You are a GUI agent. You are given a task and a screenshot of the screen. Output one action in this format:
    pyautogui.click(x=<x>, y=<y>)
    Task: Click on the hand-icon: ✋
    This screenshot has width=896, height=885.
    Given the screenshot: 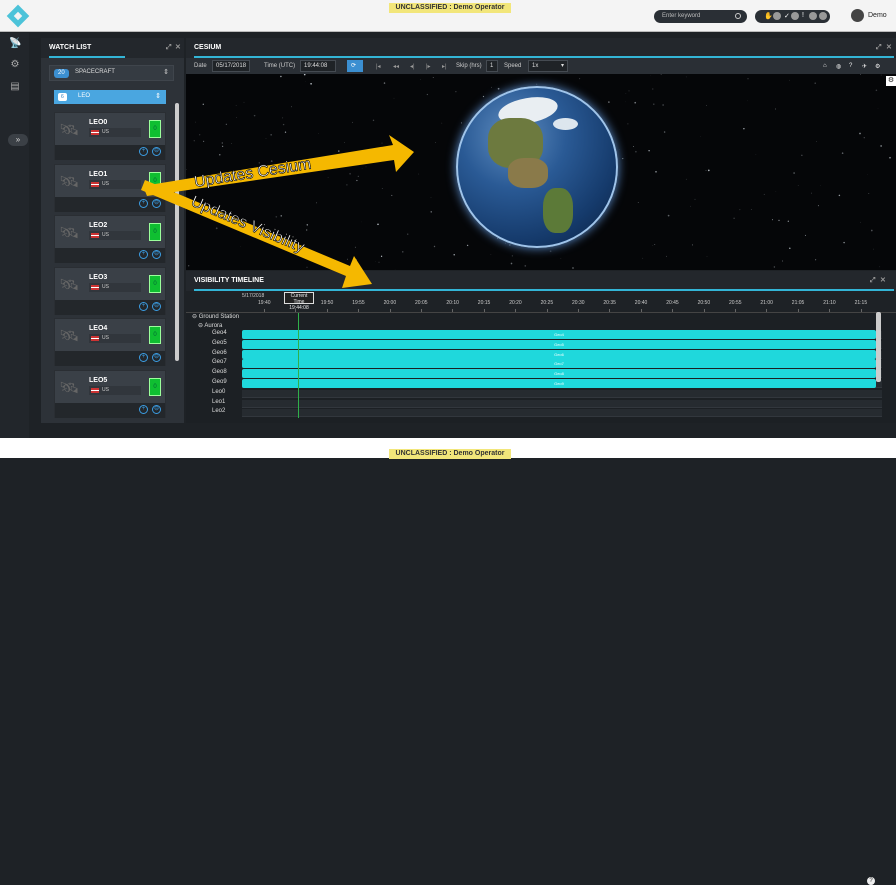 What is the action you would take?
    pyautogui.click(x=768, y=16)
    